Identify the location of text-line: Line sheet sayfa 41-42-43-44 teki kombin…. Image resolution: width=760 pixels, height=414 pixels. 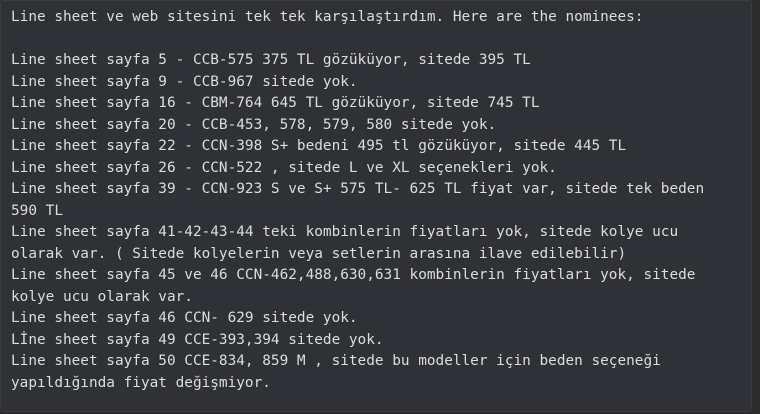
(349, 243).